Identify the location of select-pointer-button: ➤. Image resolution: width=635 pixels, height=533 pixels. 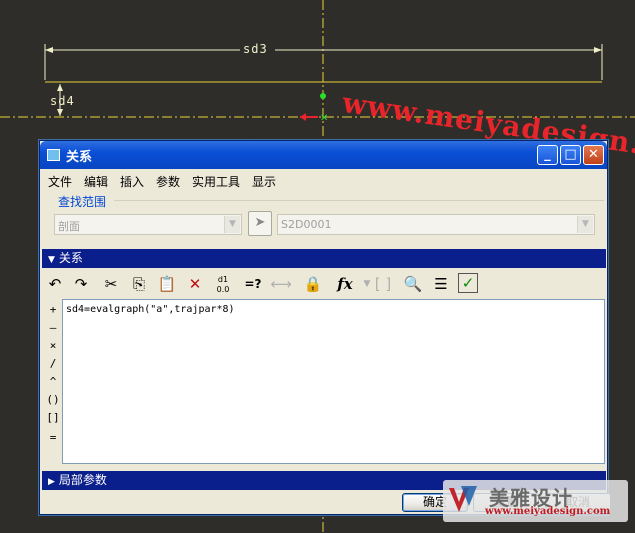
(260, 223).